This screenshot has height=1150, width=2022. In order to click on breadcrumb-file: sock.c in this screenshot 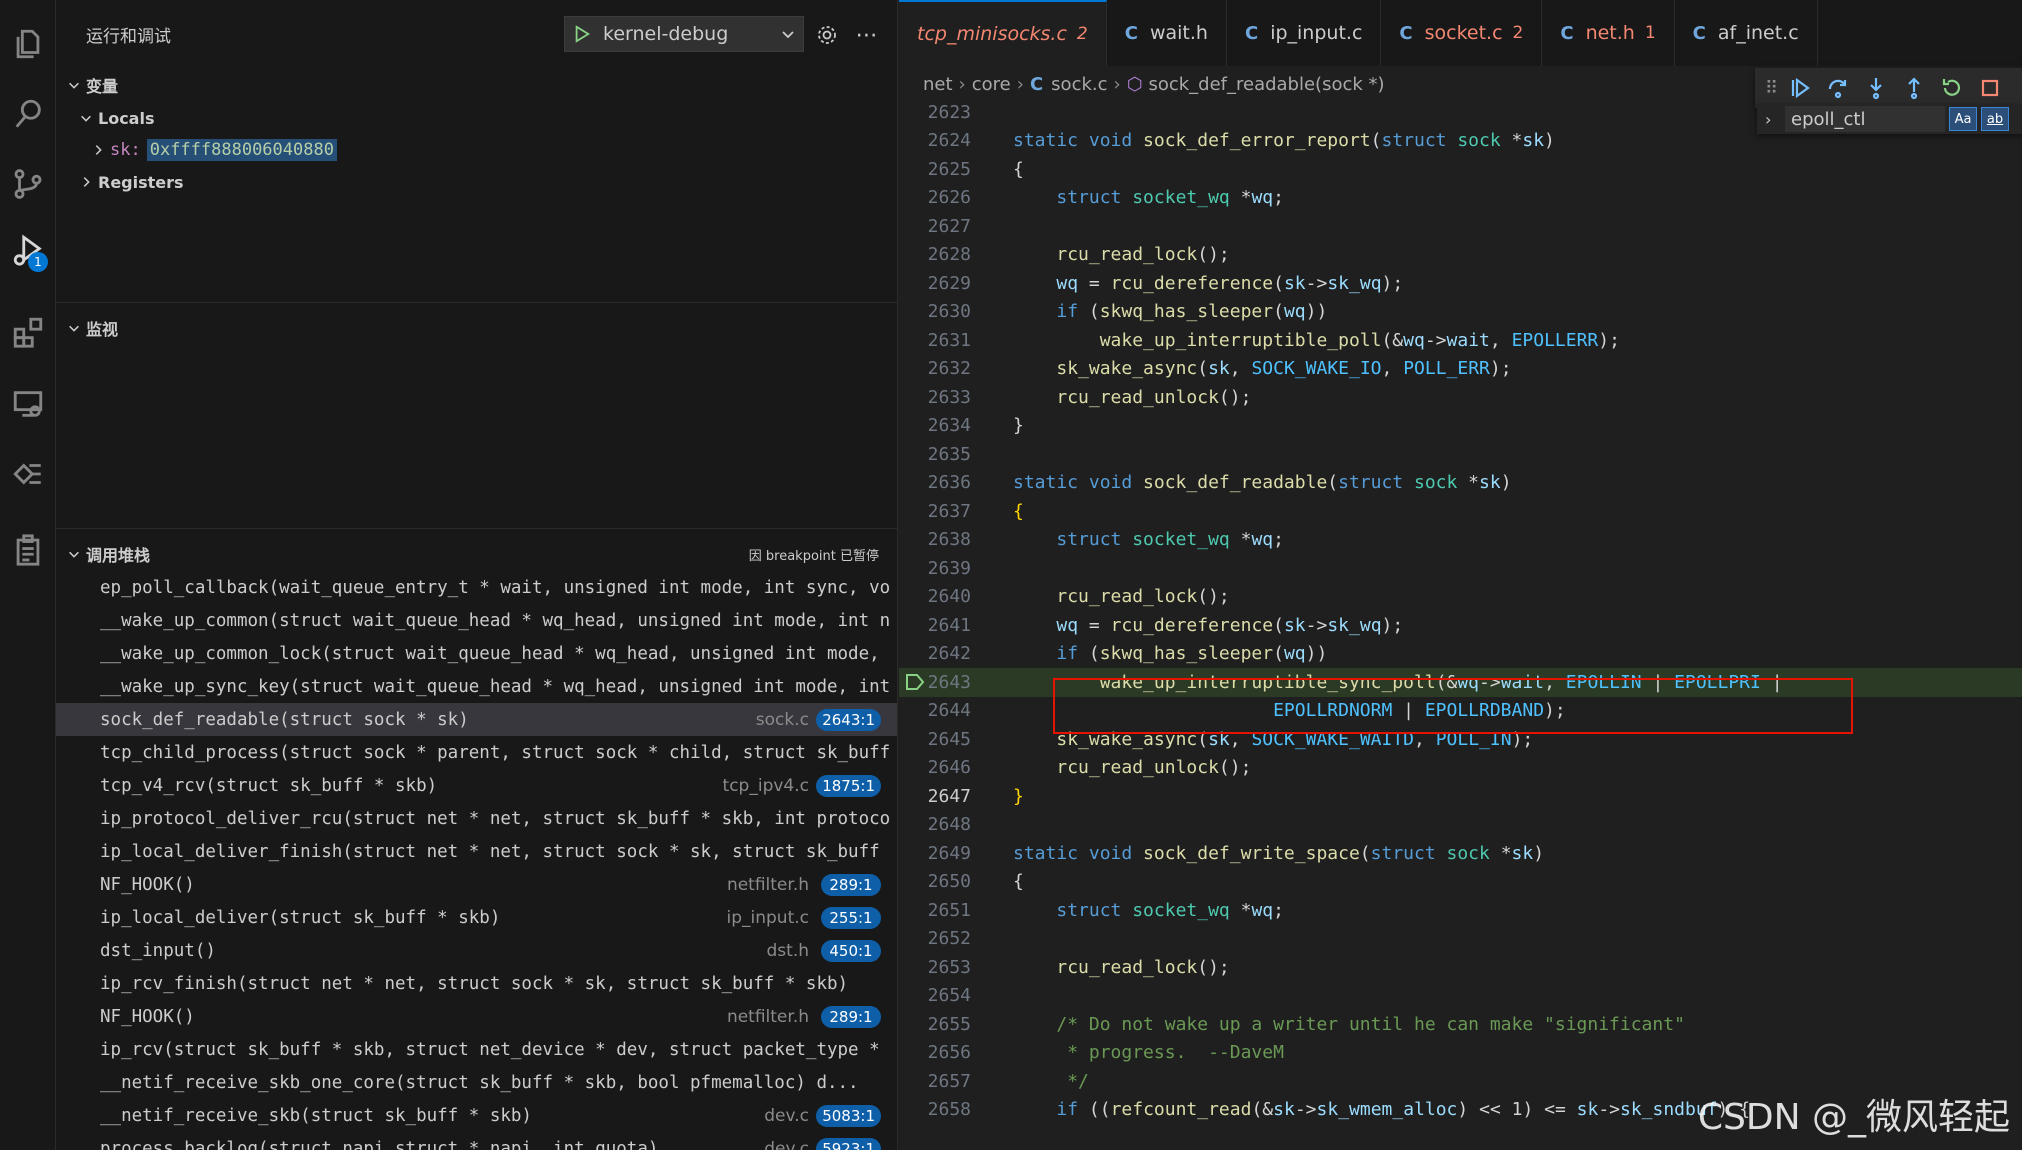, I will do `click(1079, 84)`.